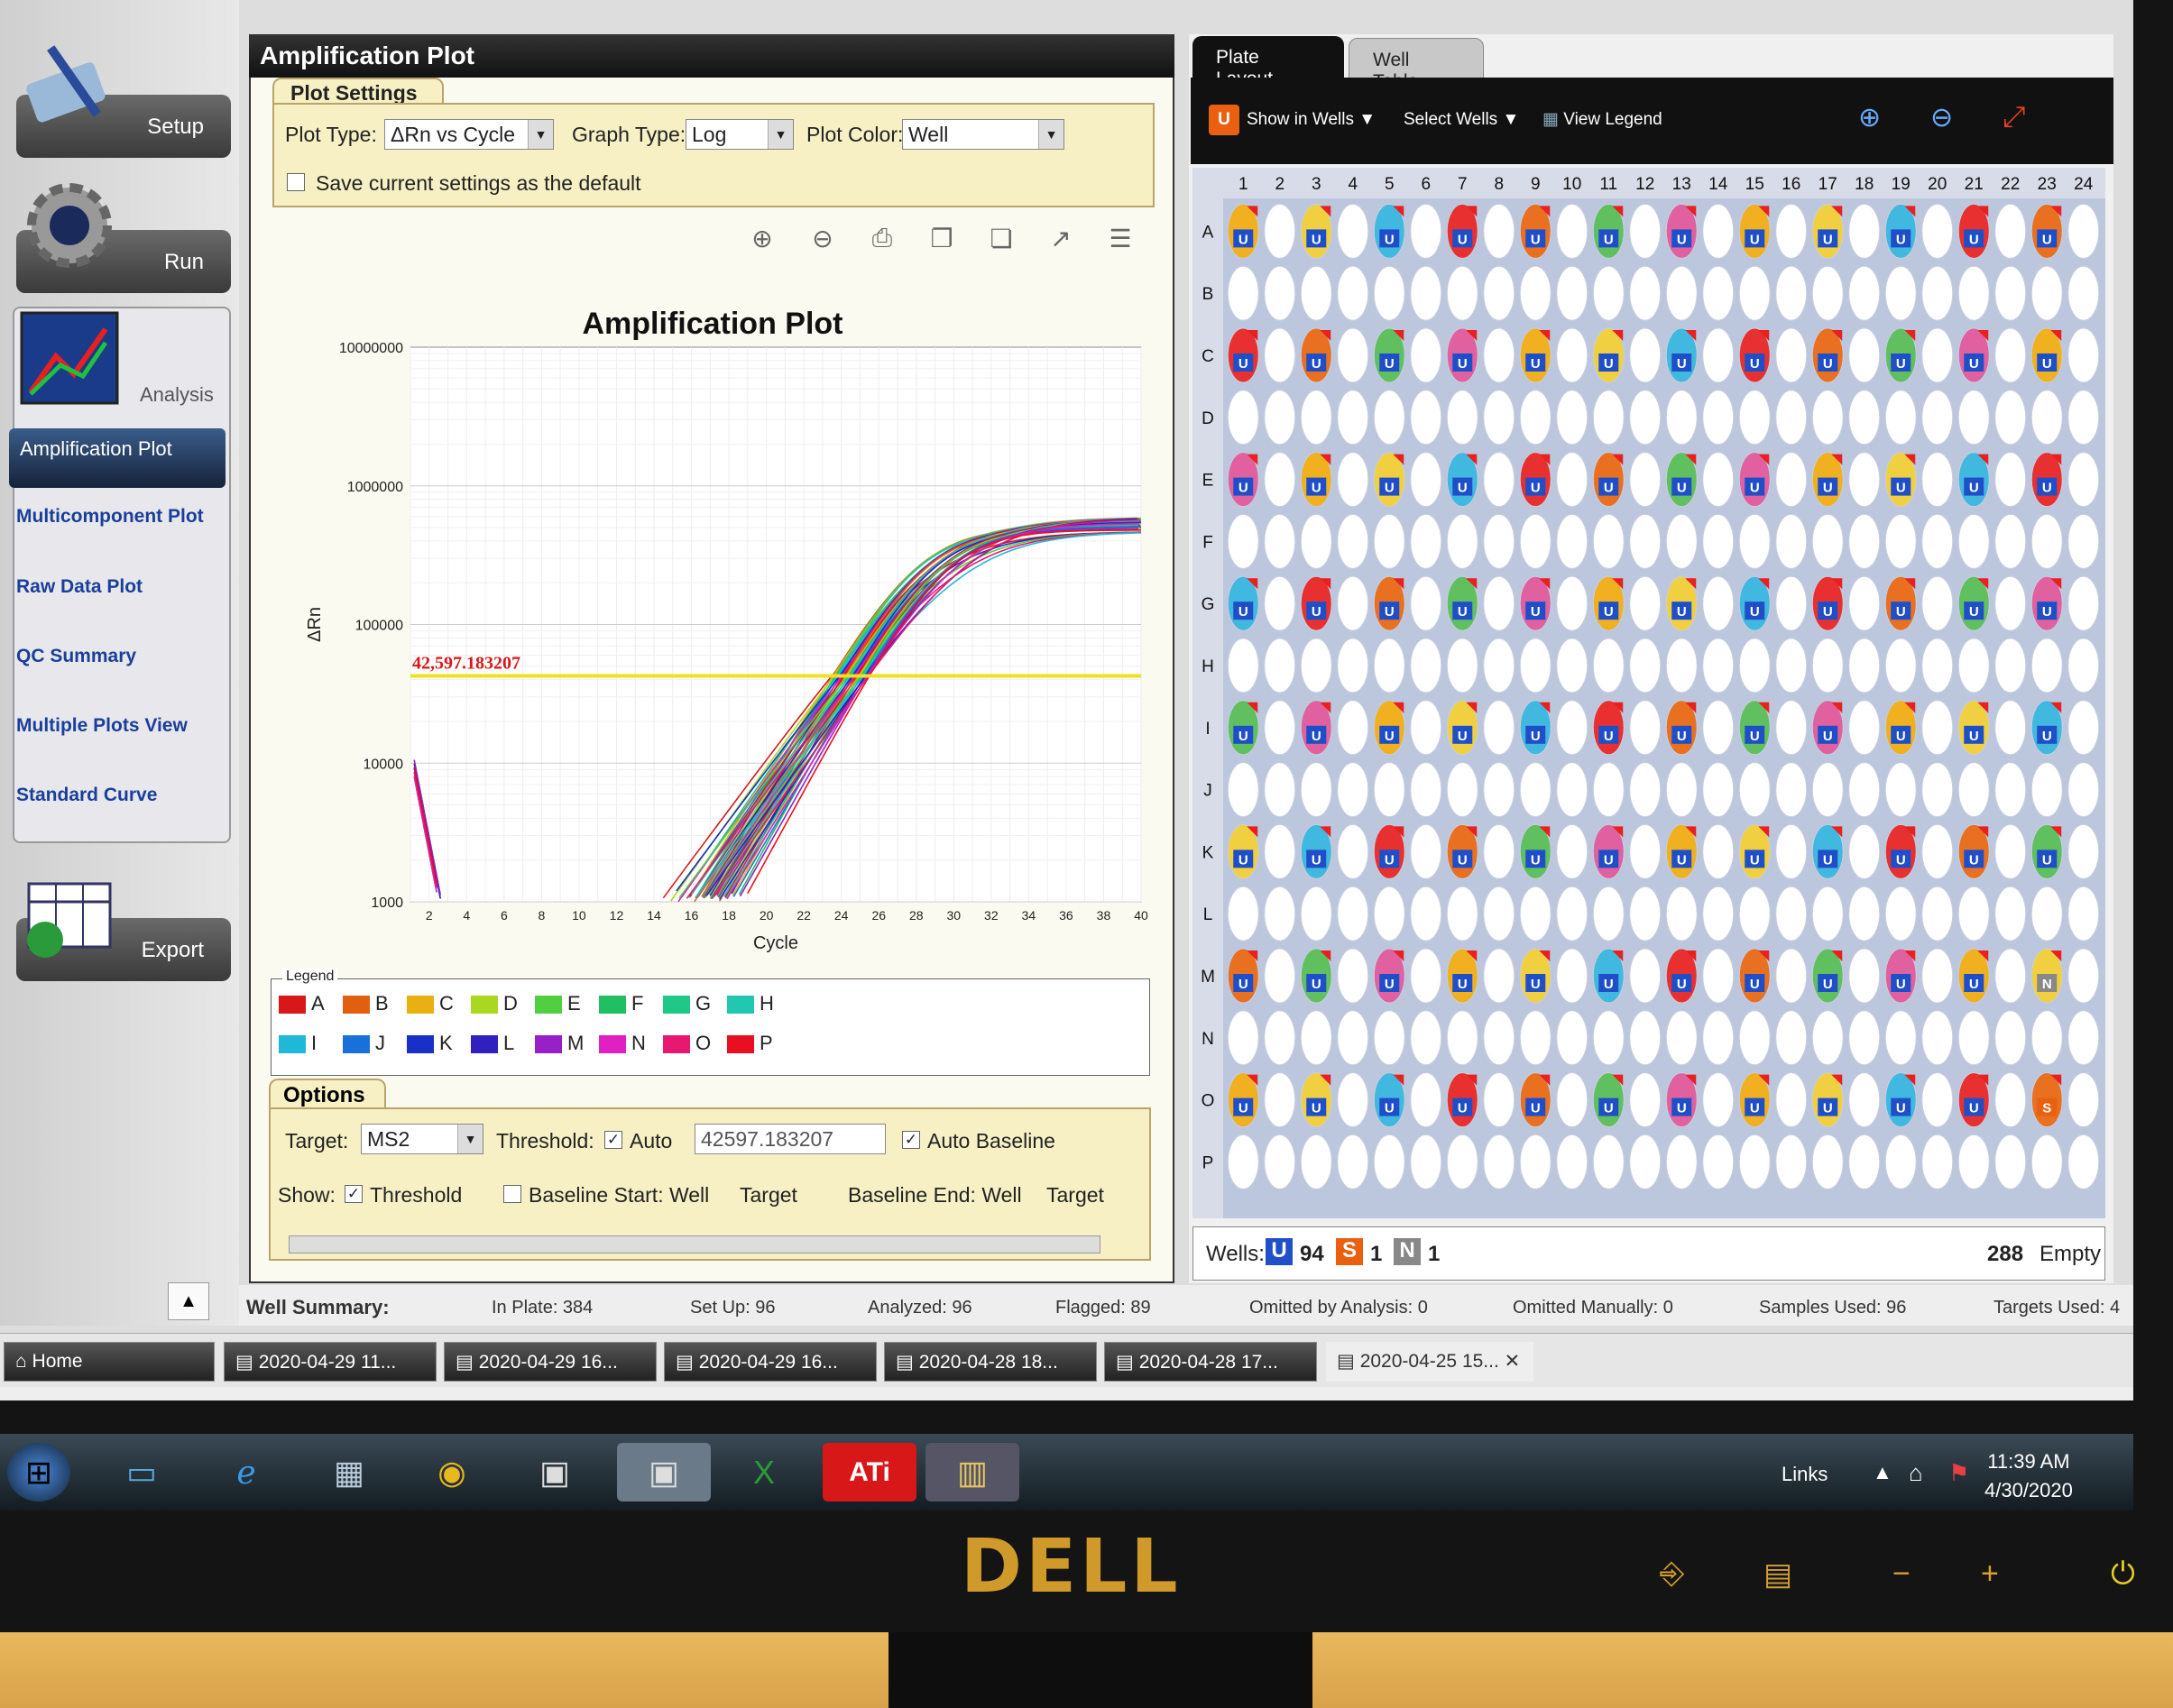 The height and width of the screenshot is (1708, 2173). Describe the element at coordinates (1869, 118) in the screenshot. I see `zoom-in-plate-icon: ⊕` at that location.